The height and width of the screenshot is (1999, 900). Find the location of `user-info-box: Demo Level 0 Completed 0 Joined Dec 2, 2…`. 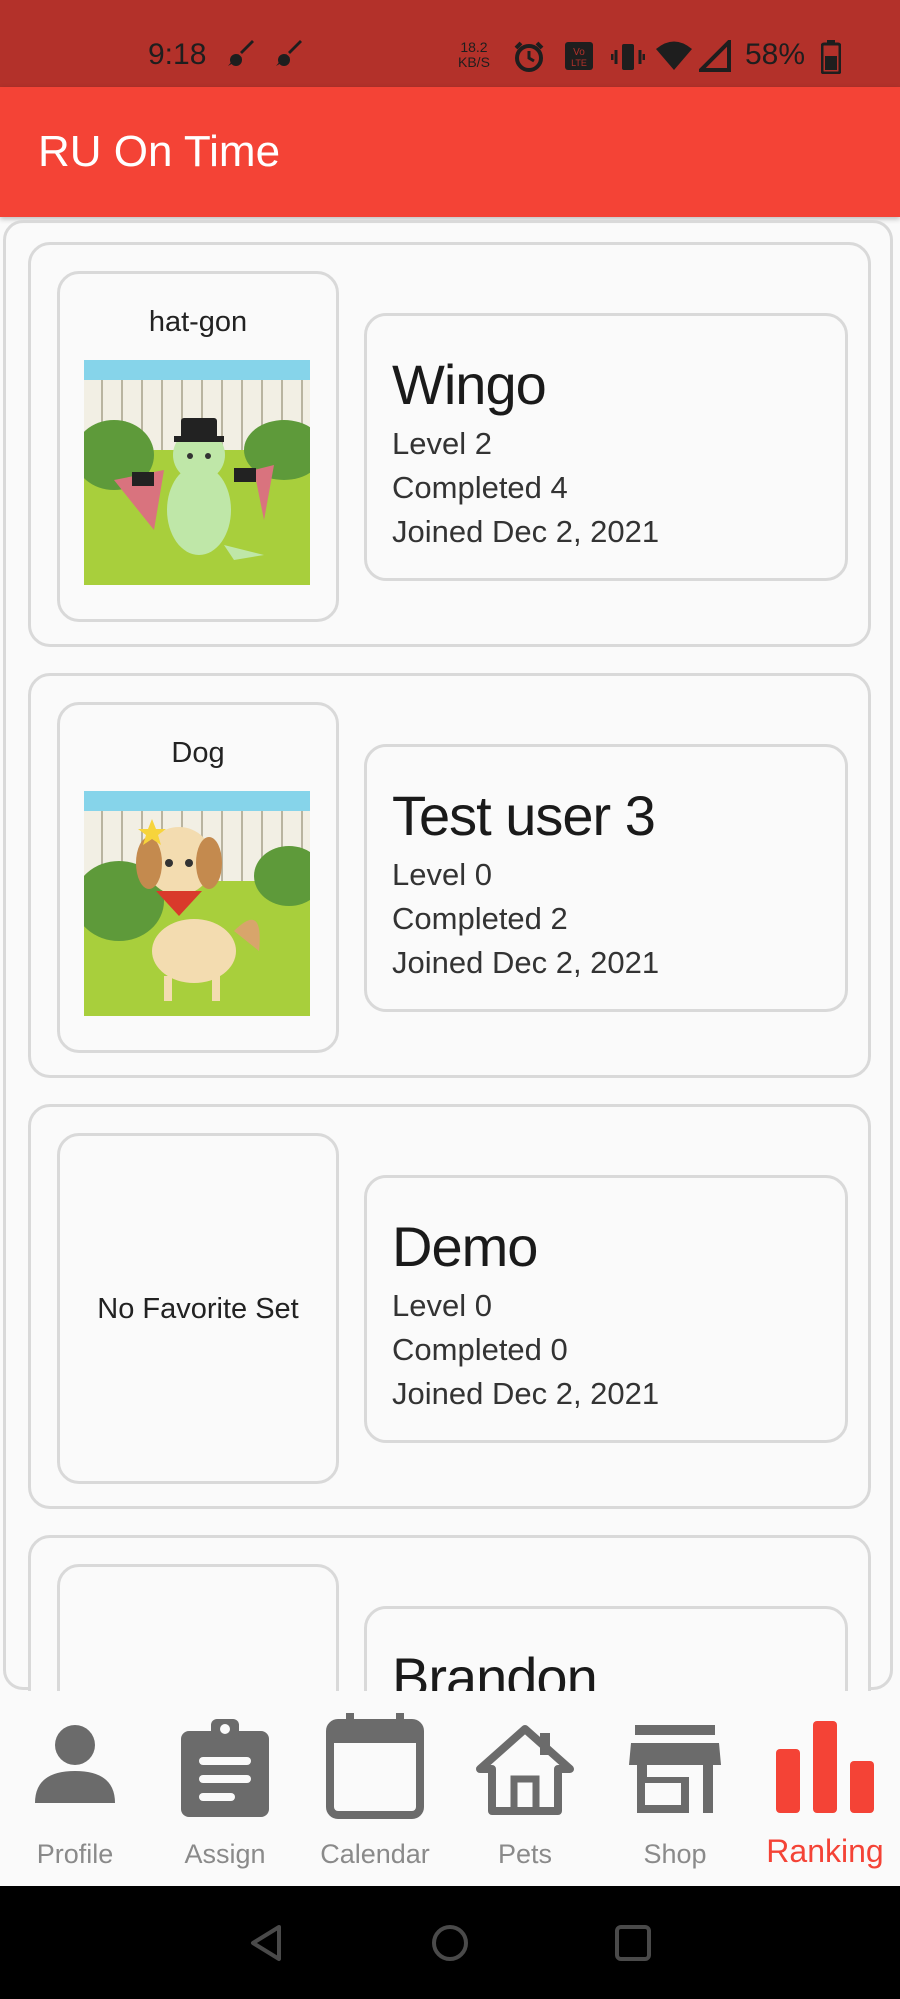

user-info-box: Demo Level 0 Completed 0 Joined Dec 2, 2… is located at coordinates (606, 1309).